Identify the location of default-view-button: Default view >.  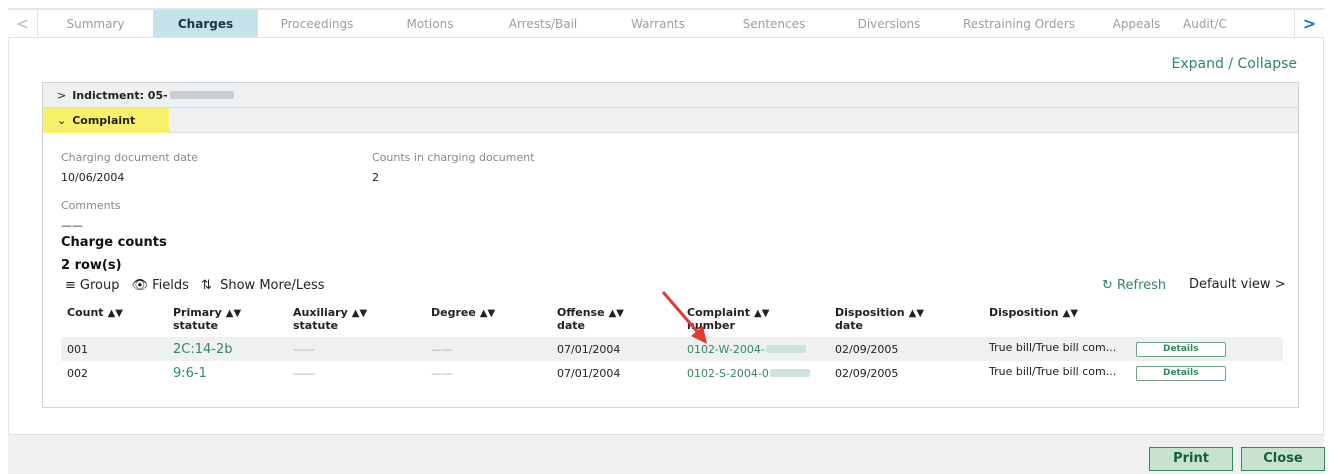
(1237, 284).